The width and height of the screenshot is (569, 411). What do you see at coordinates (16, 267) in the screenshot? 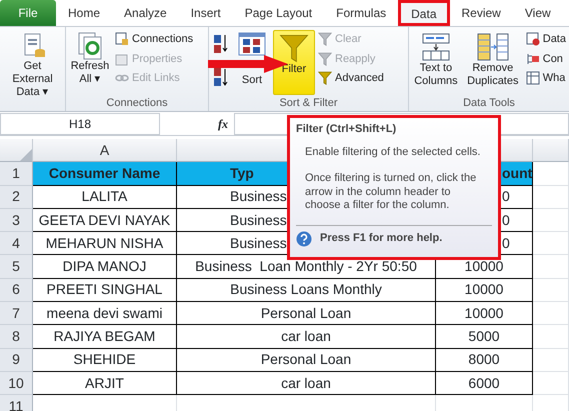
I see `row-number: 5` at bounding box center [16, 267].